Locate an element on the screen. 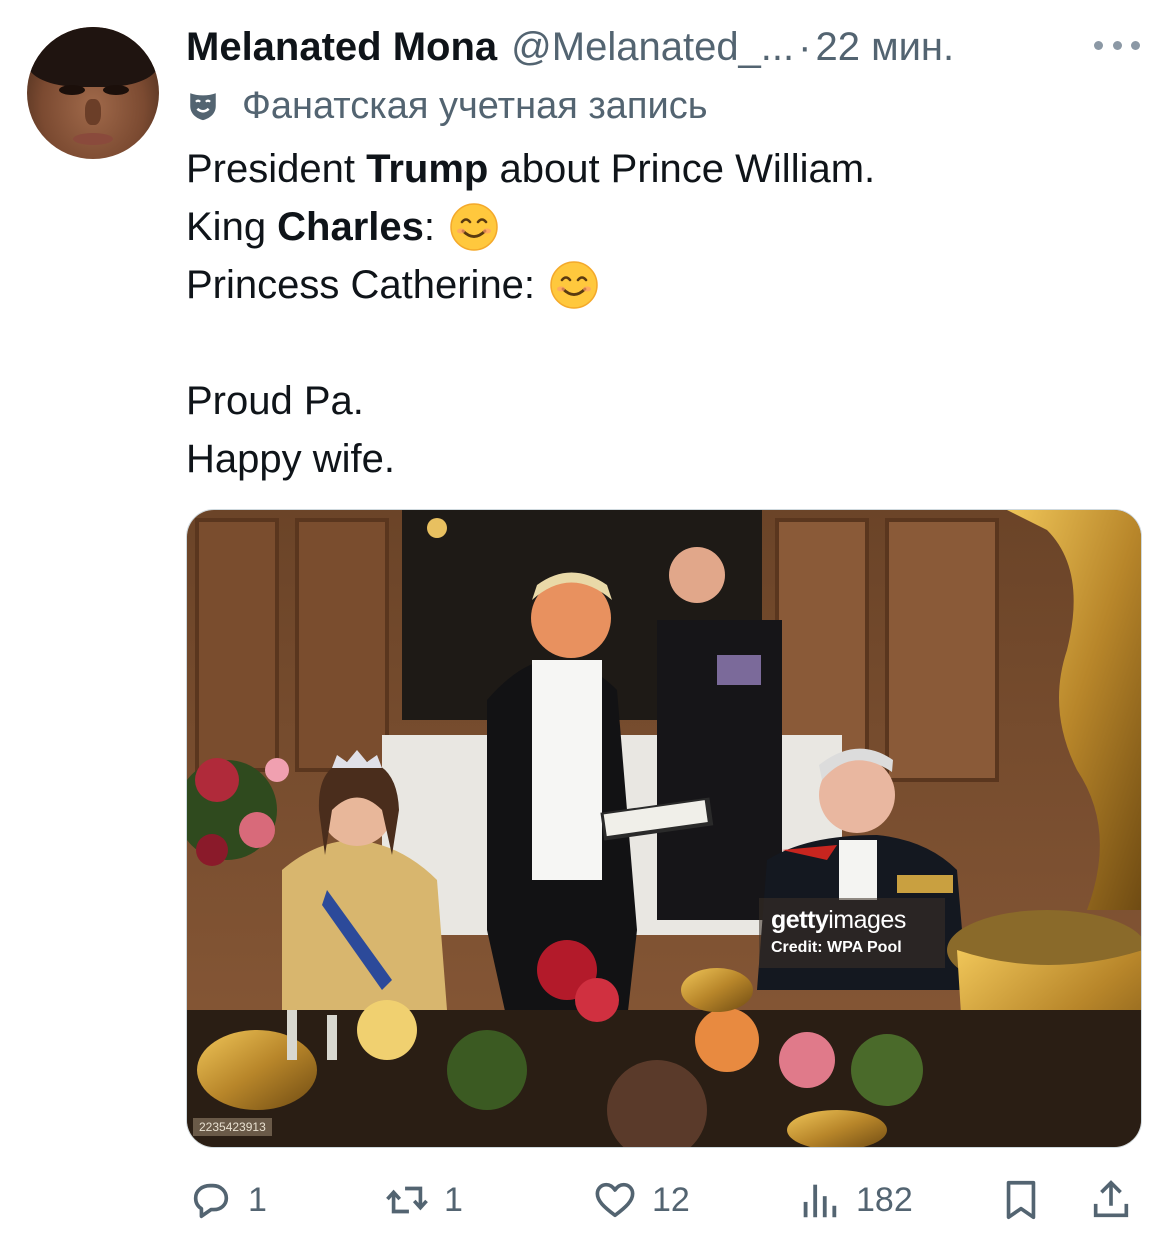  watermark-brand: gettyimages is located at coordinates (852, 920).